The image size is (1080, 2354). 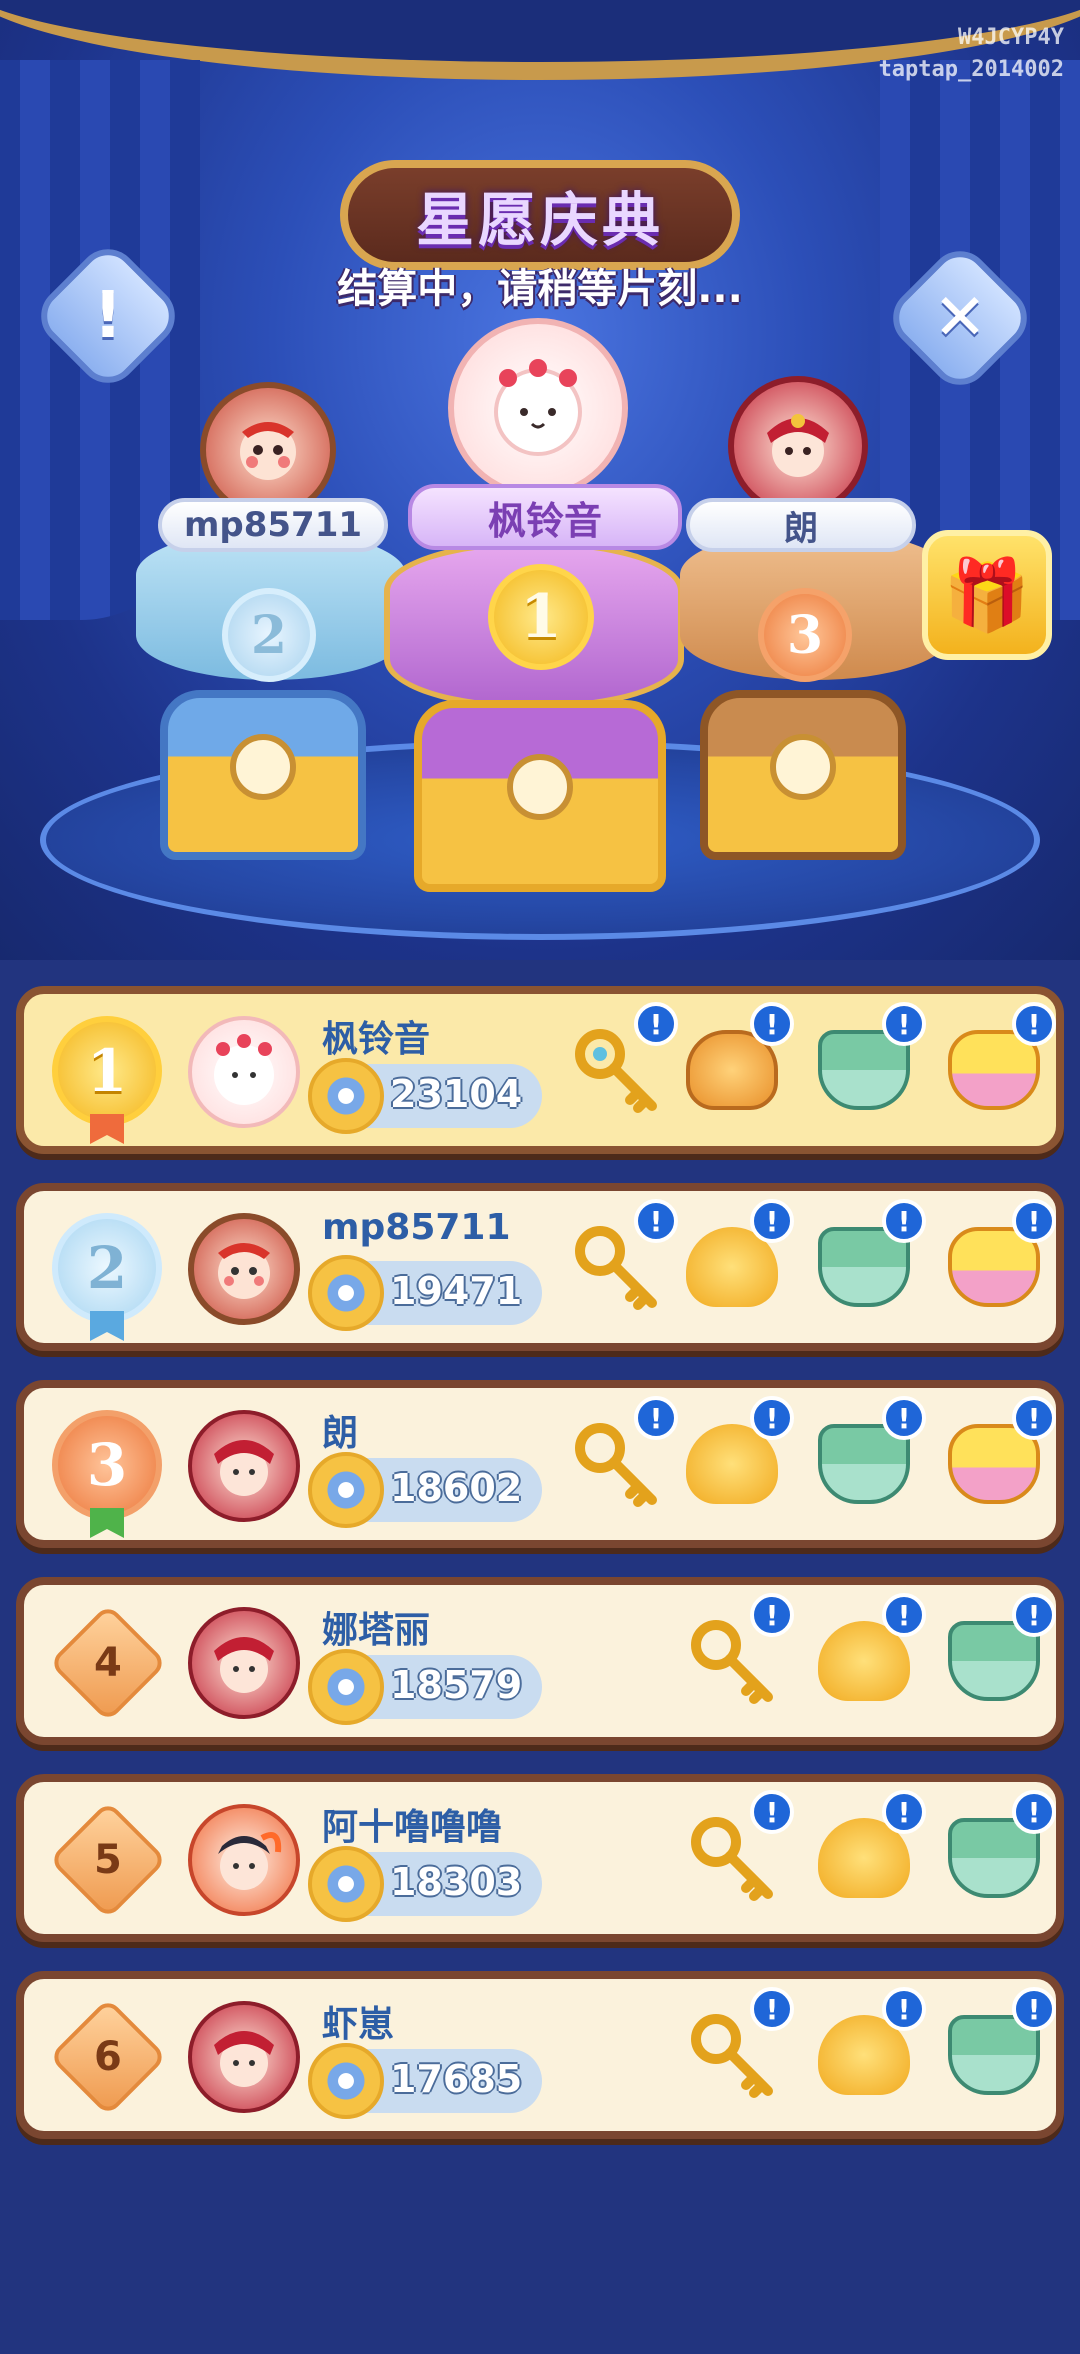 What do you see at coordinates (107, 1326) in the screenshot?
I see `medal-ribbon` at bounding box center [107, 1326].